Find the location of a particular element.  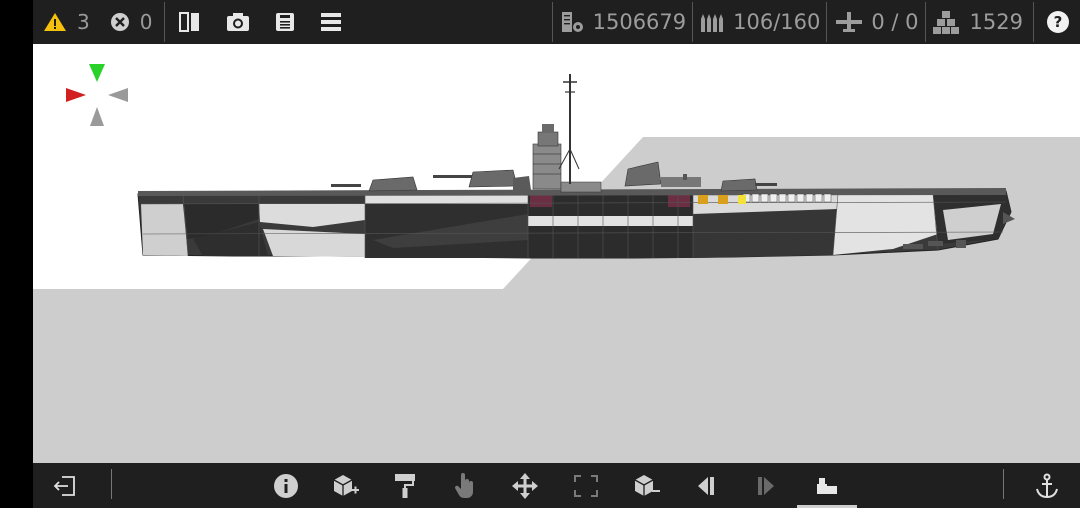

remove-part-icon is located at coordinates (646, 486).